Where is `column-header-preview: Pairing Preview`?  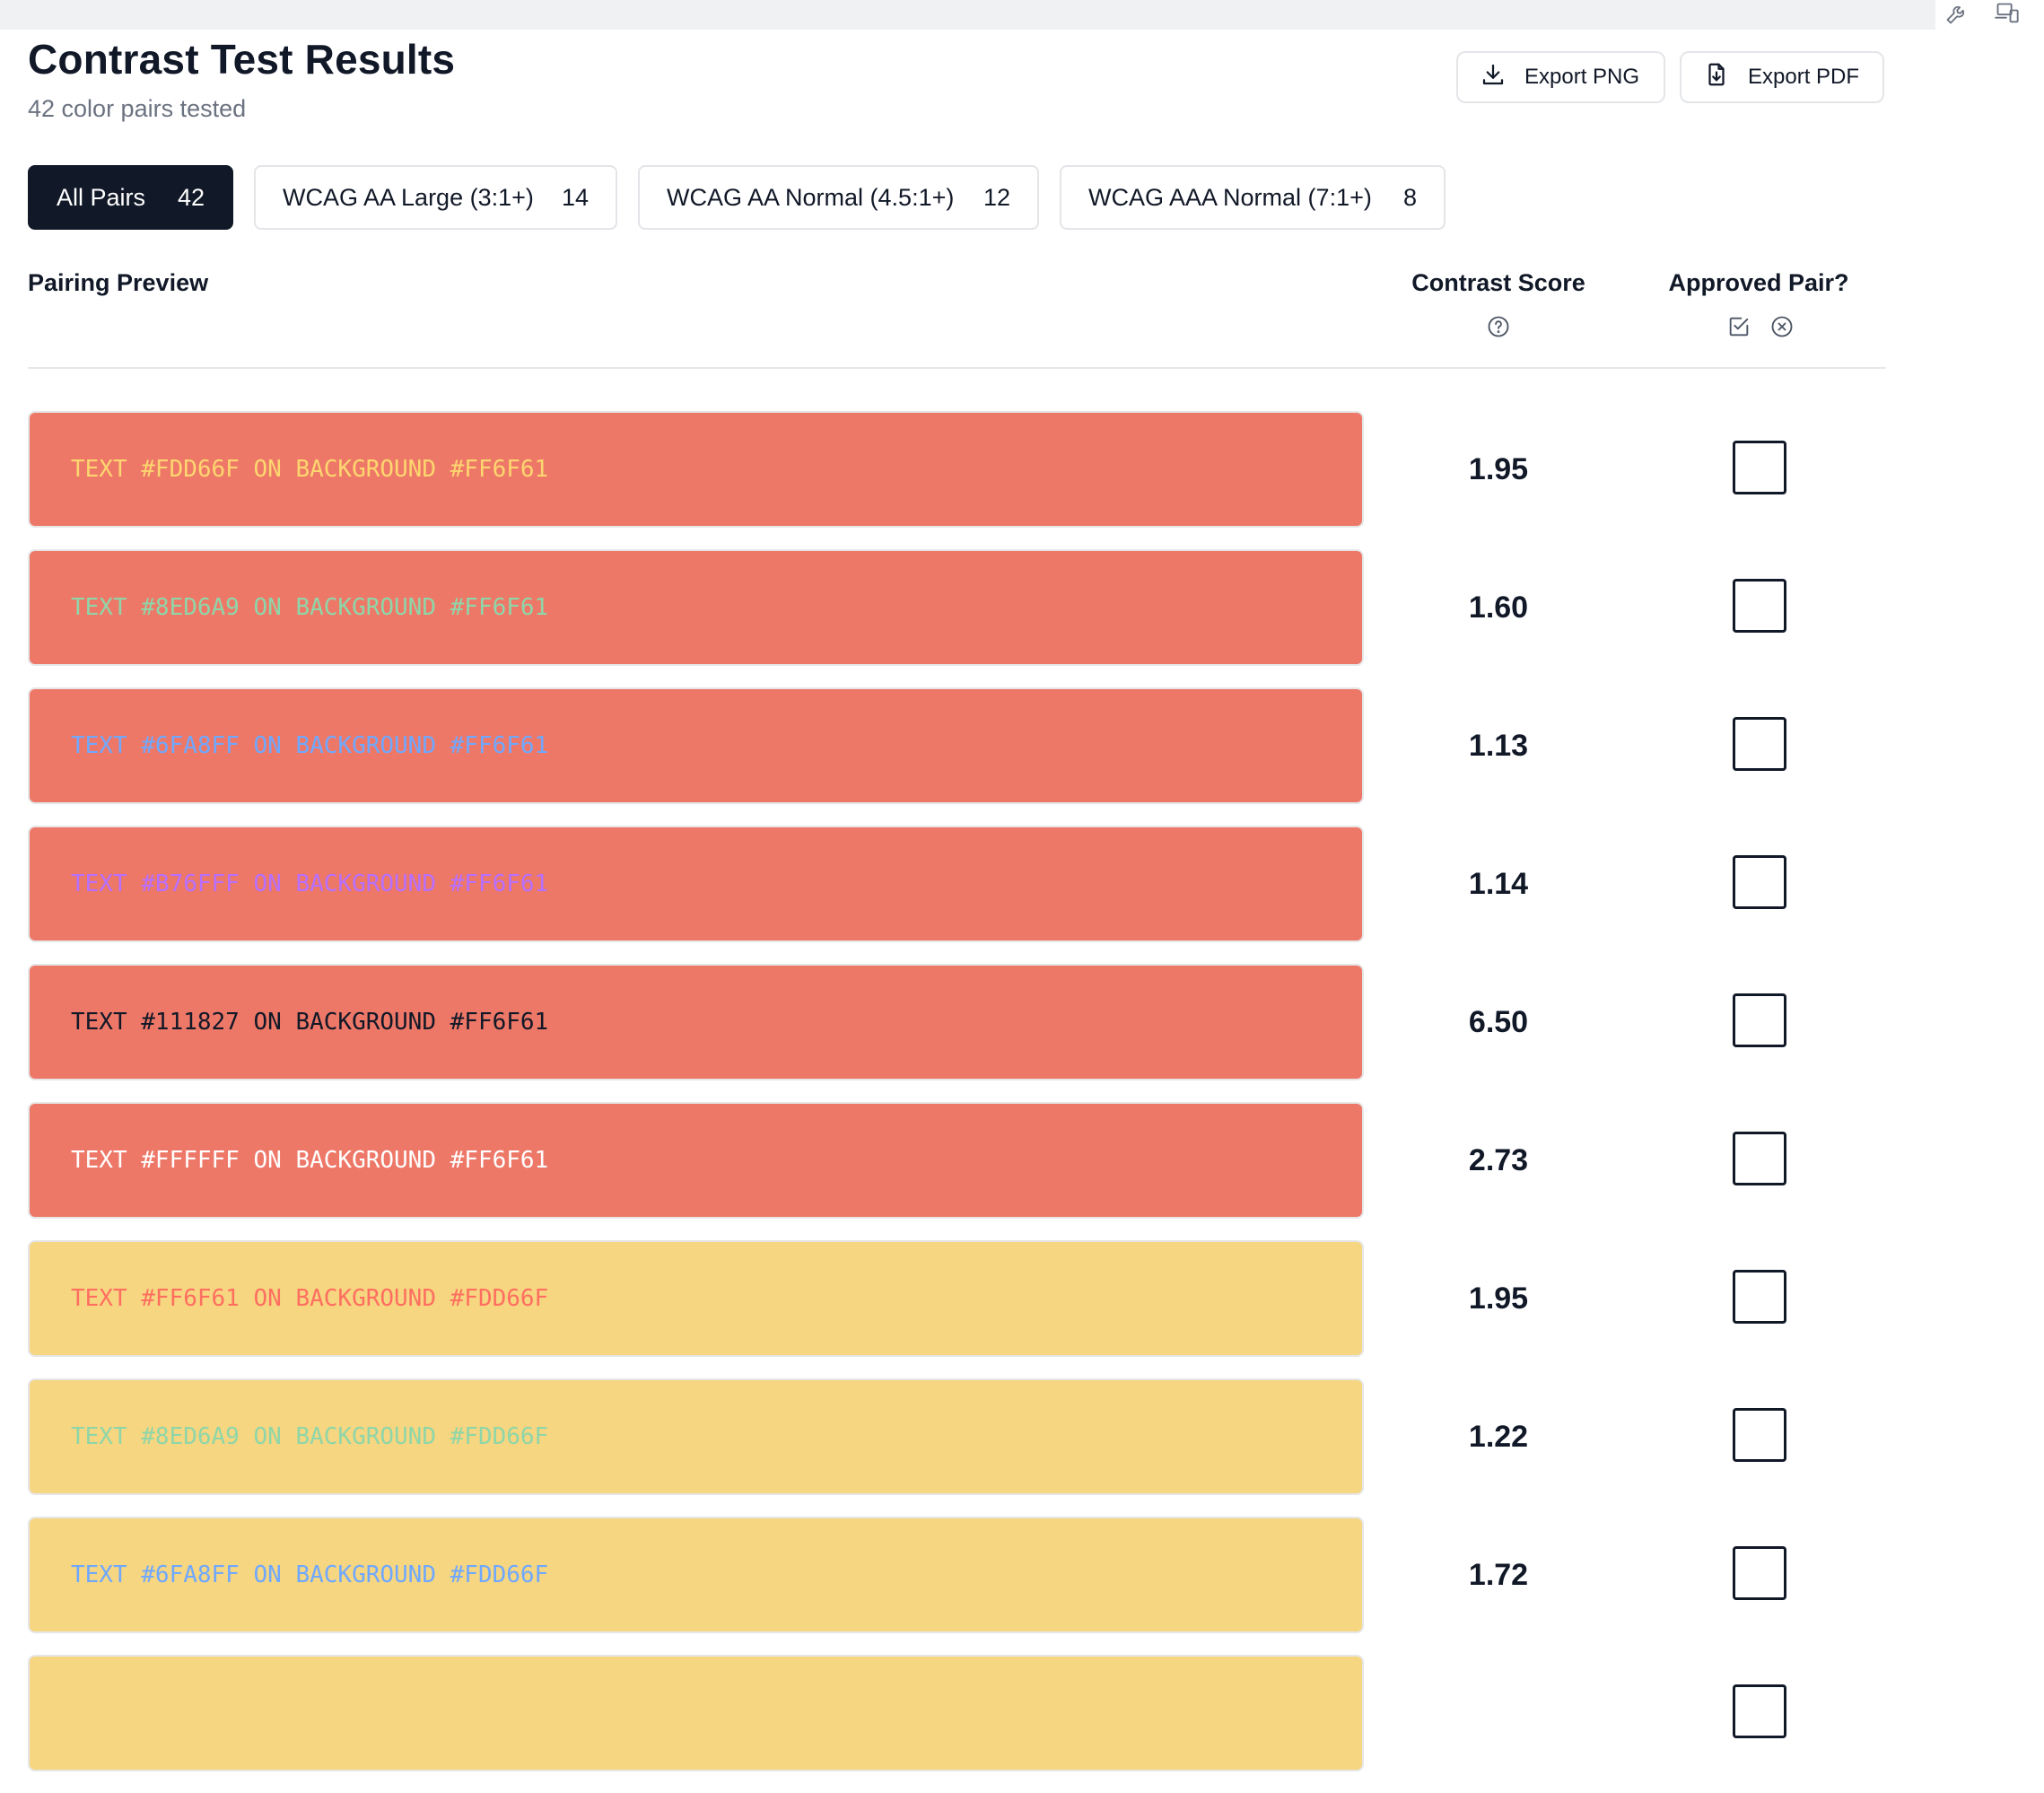
column-header-preview: Pairing Preview is located at coordinates (118, 283).